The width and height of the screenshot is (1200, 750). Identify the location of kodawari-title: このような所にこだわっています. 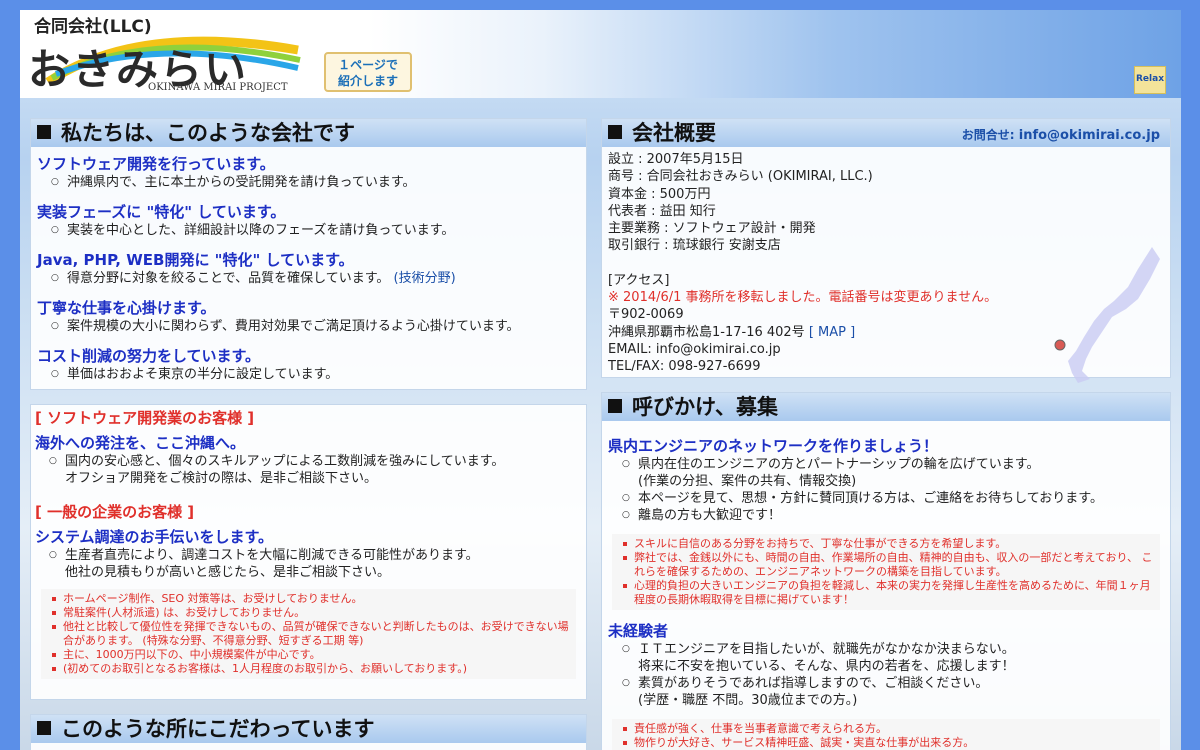
(218, 729).